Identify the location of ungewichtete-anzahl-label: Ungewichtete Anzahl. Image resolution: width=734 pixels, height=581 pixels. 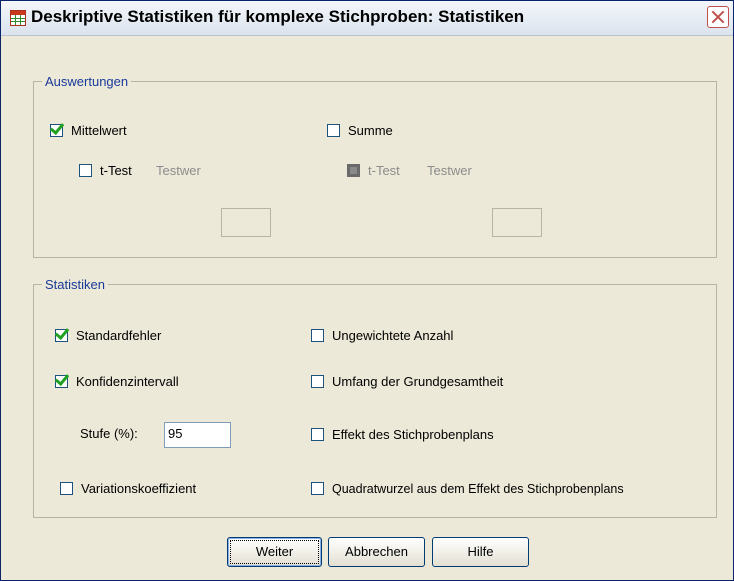
(393, 335).